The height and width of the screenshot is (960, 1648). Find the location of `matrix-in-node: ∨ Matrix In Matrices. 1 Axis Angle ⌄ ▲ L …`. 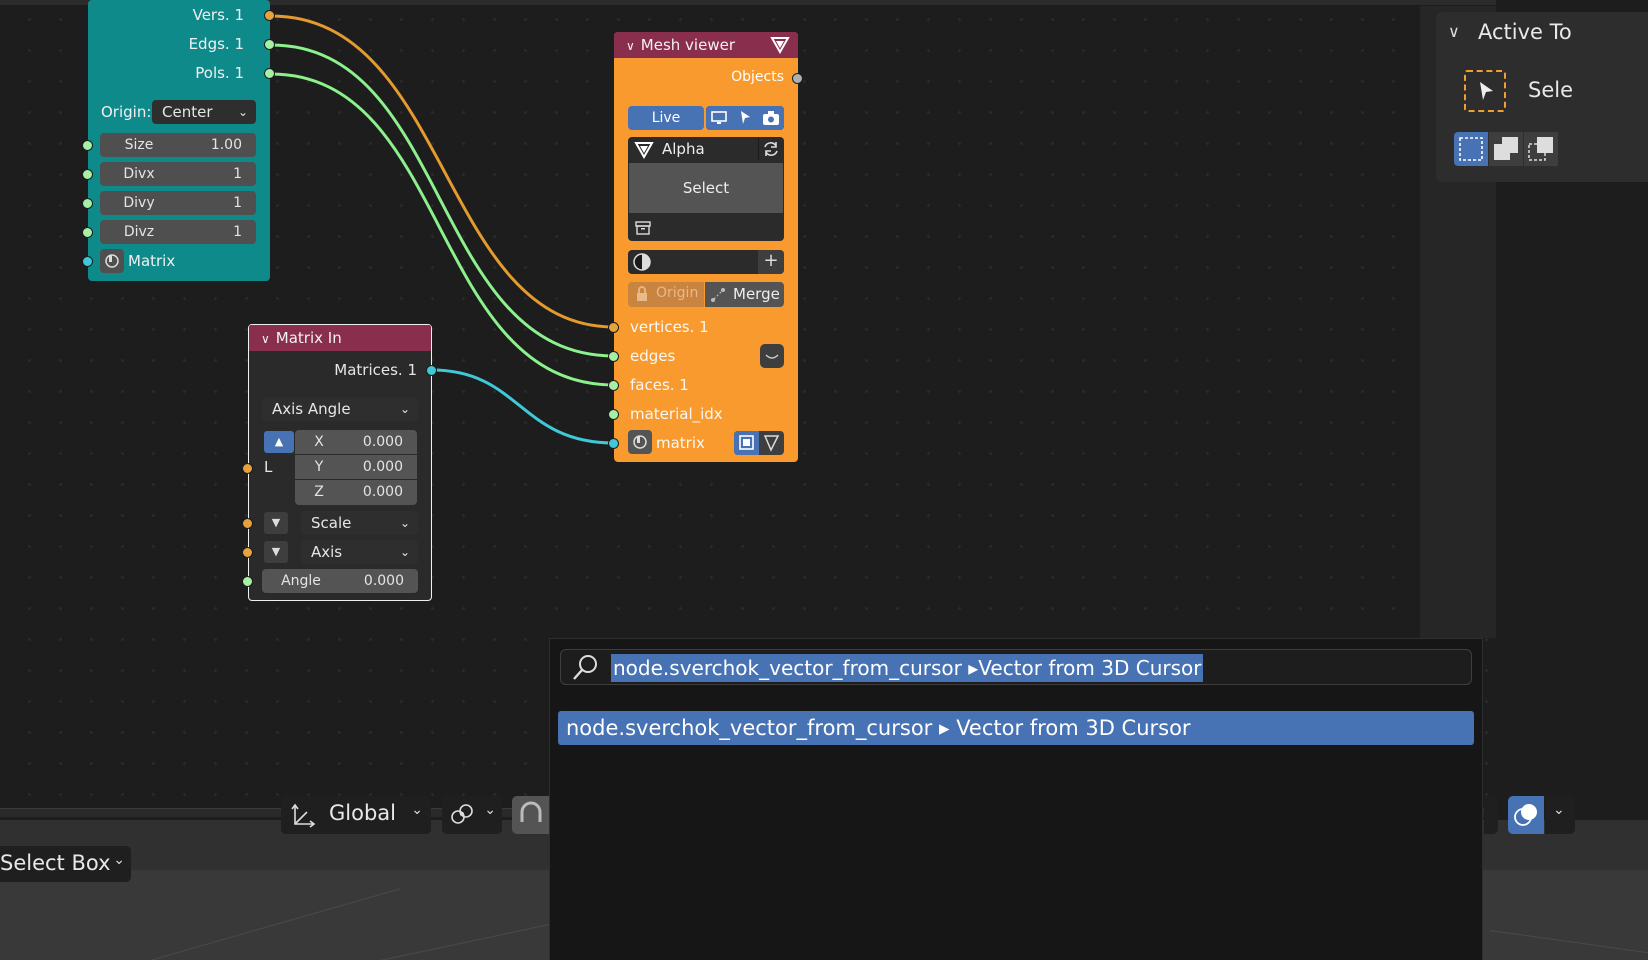

matrix-in-node: ∨ Matrix In Matrices. 1 Axis Angle ⌄ ▲ L … is located at coordinates (339, 462).